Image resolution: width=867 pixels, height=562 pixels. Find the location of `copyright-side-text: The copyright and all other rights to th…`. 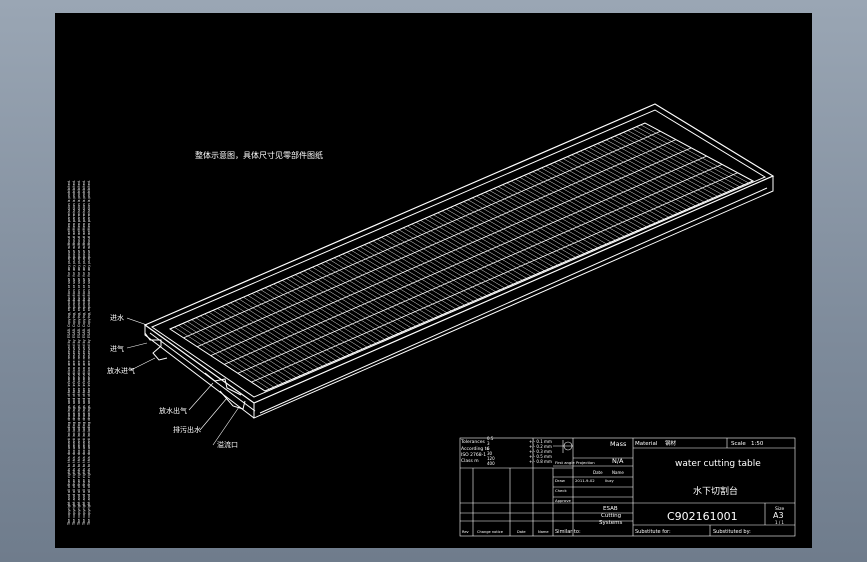

copyright-side-text: The copyright and all other rights to th… is located at coordinates (69, 353).